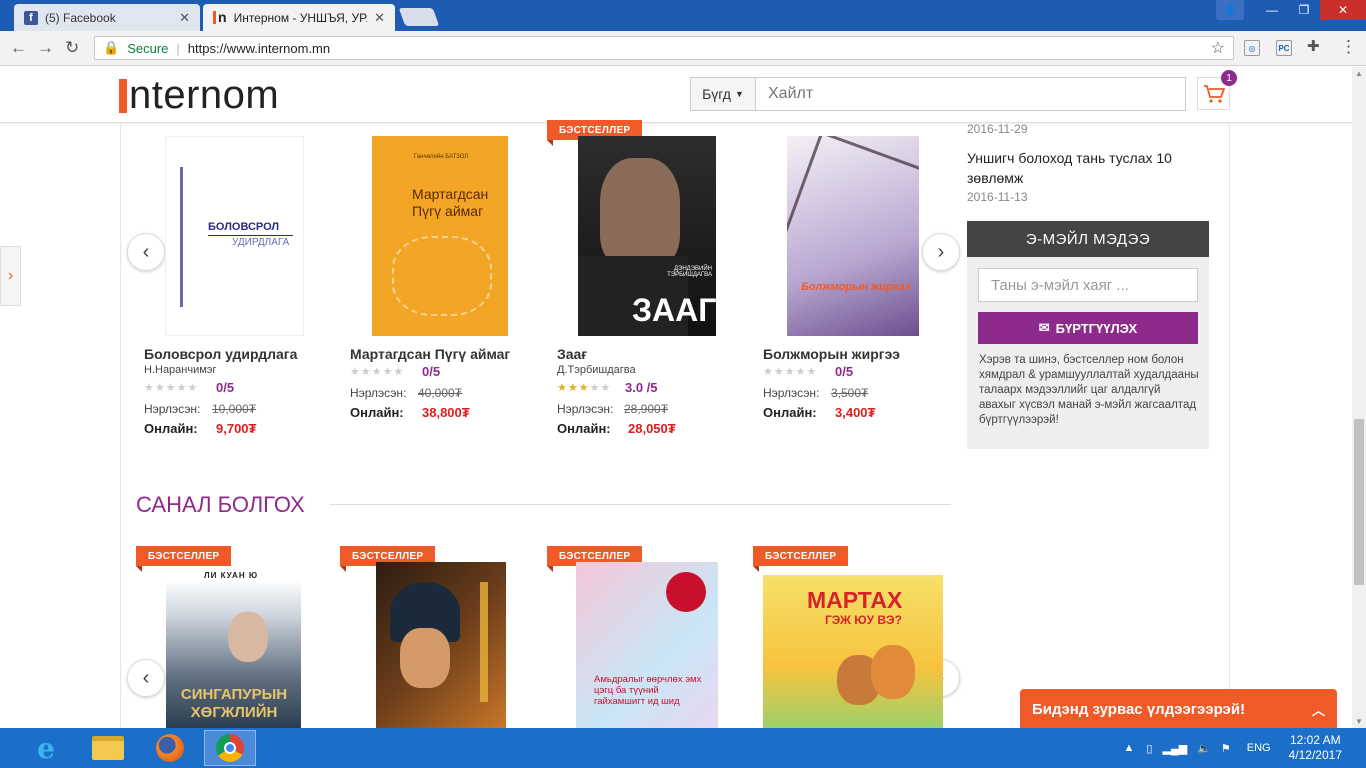  I want to click on list-price: 40,000₮, so click(440, 393).